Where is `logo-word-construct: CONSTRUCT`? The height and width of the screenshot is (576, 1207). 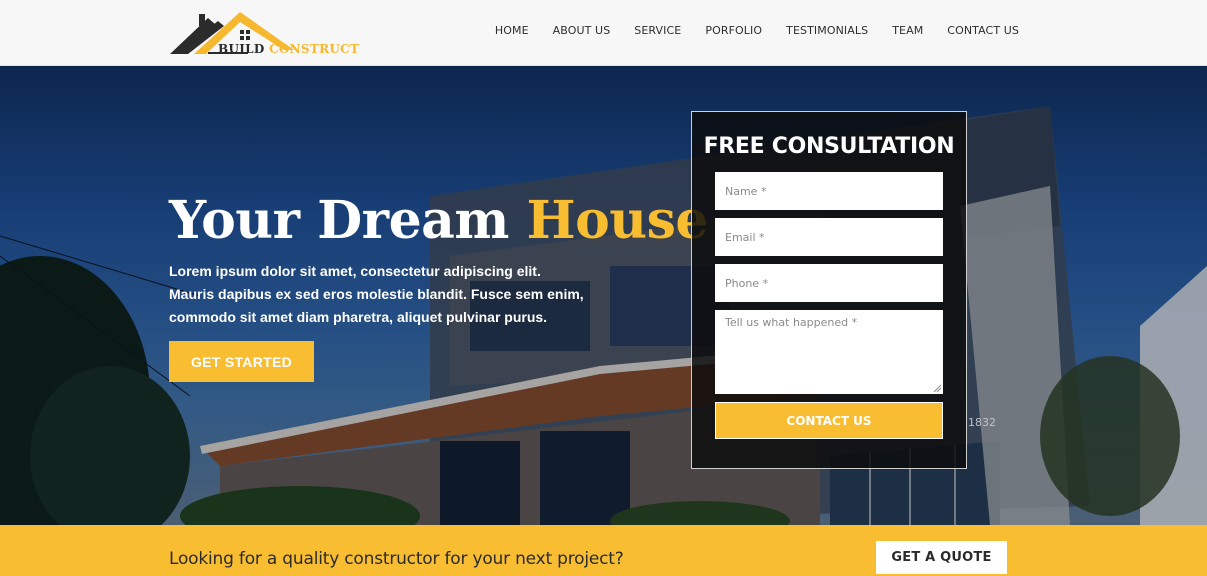 logo-word-construct: CONSTRUCT is located at coordinates (314, 49).